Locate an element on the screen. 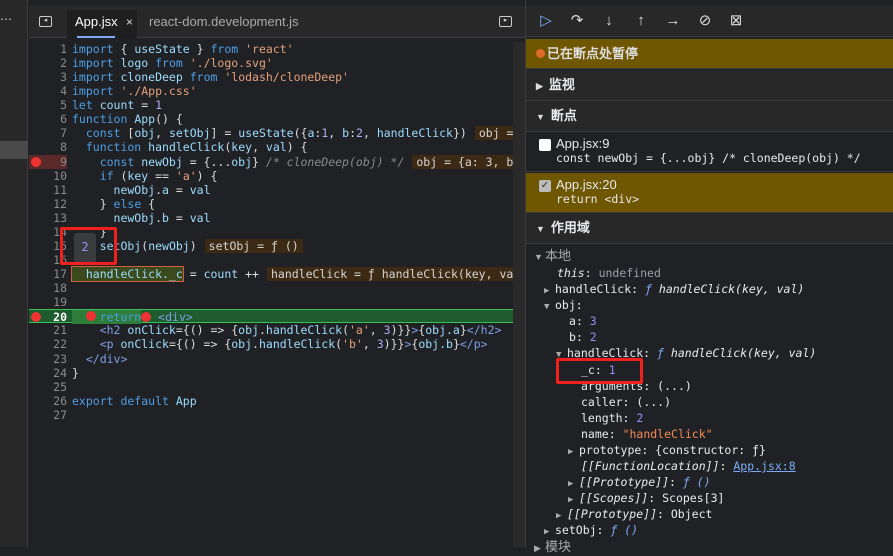 This screenshot has width=893, height=556. line-number: 2 is located at coordinates (48, 63).